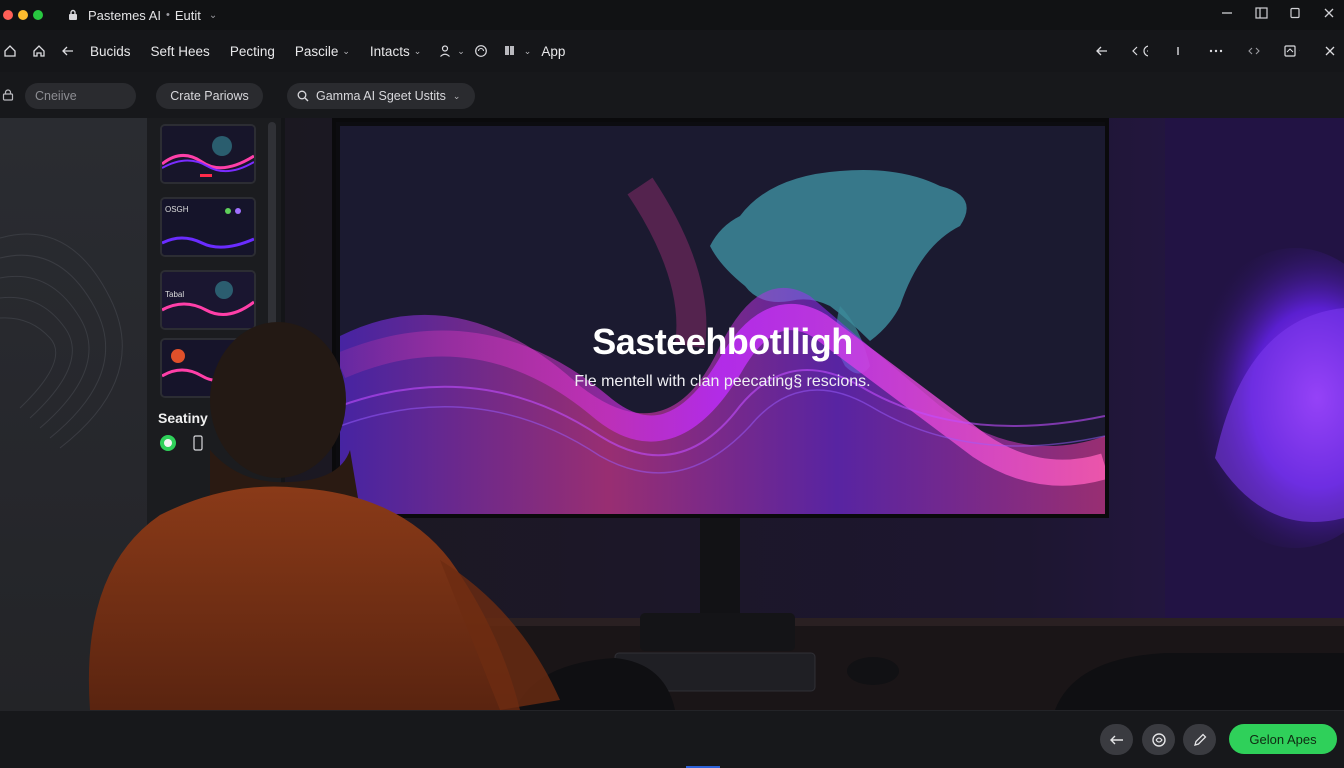 The height and width of the screenshot is (768, 1344). What do you see at coordinates (1254, 51) in the screenshot?
I see `code-icon` at bounding box center [1254, 51].